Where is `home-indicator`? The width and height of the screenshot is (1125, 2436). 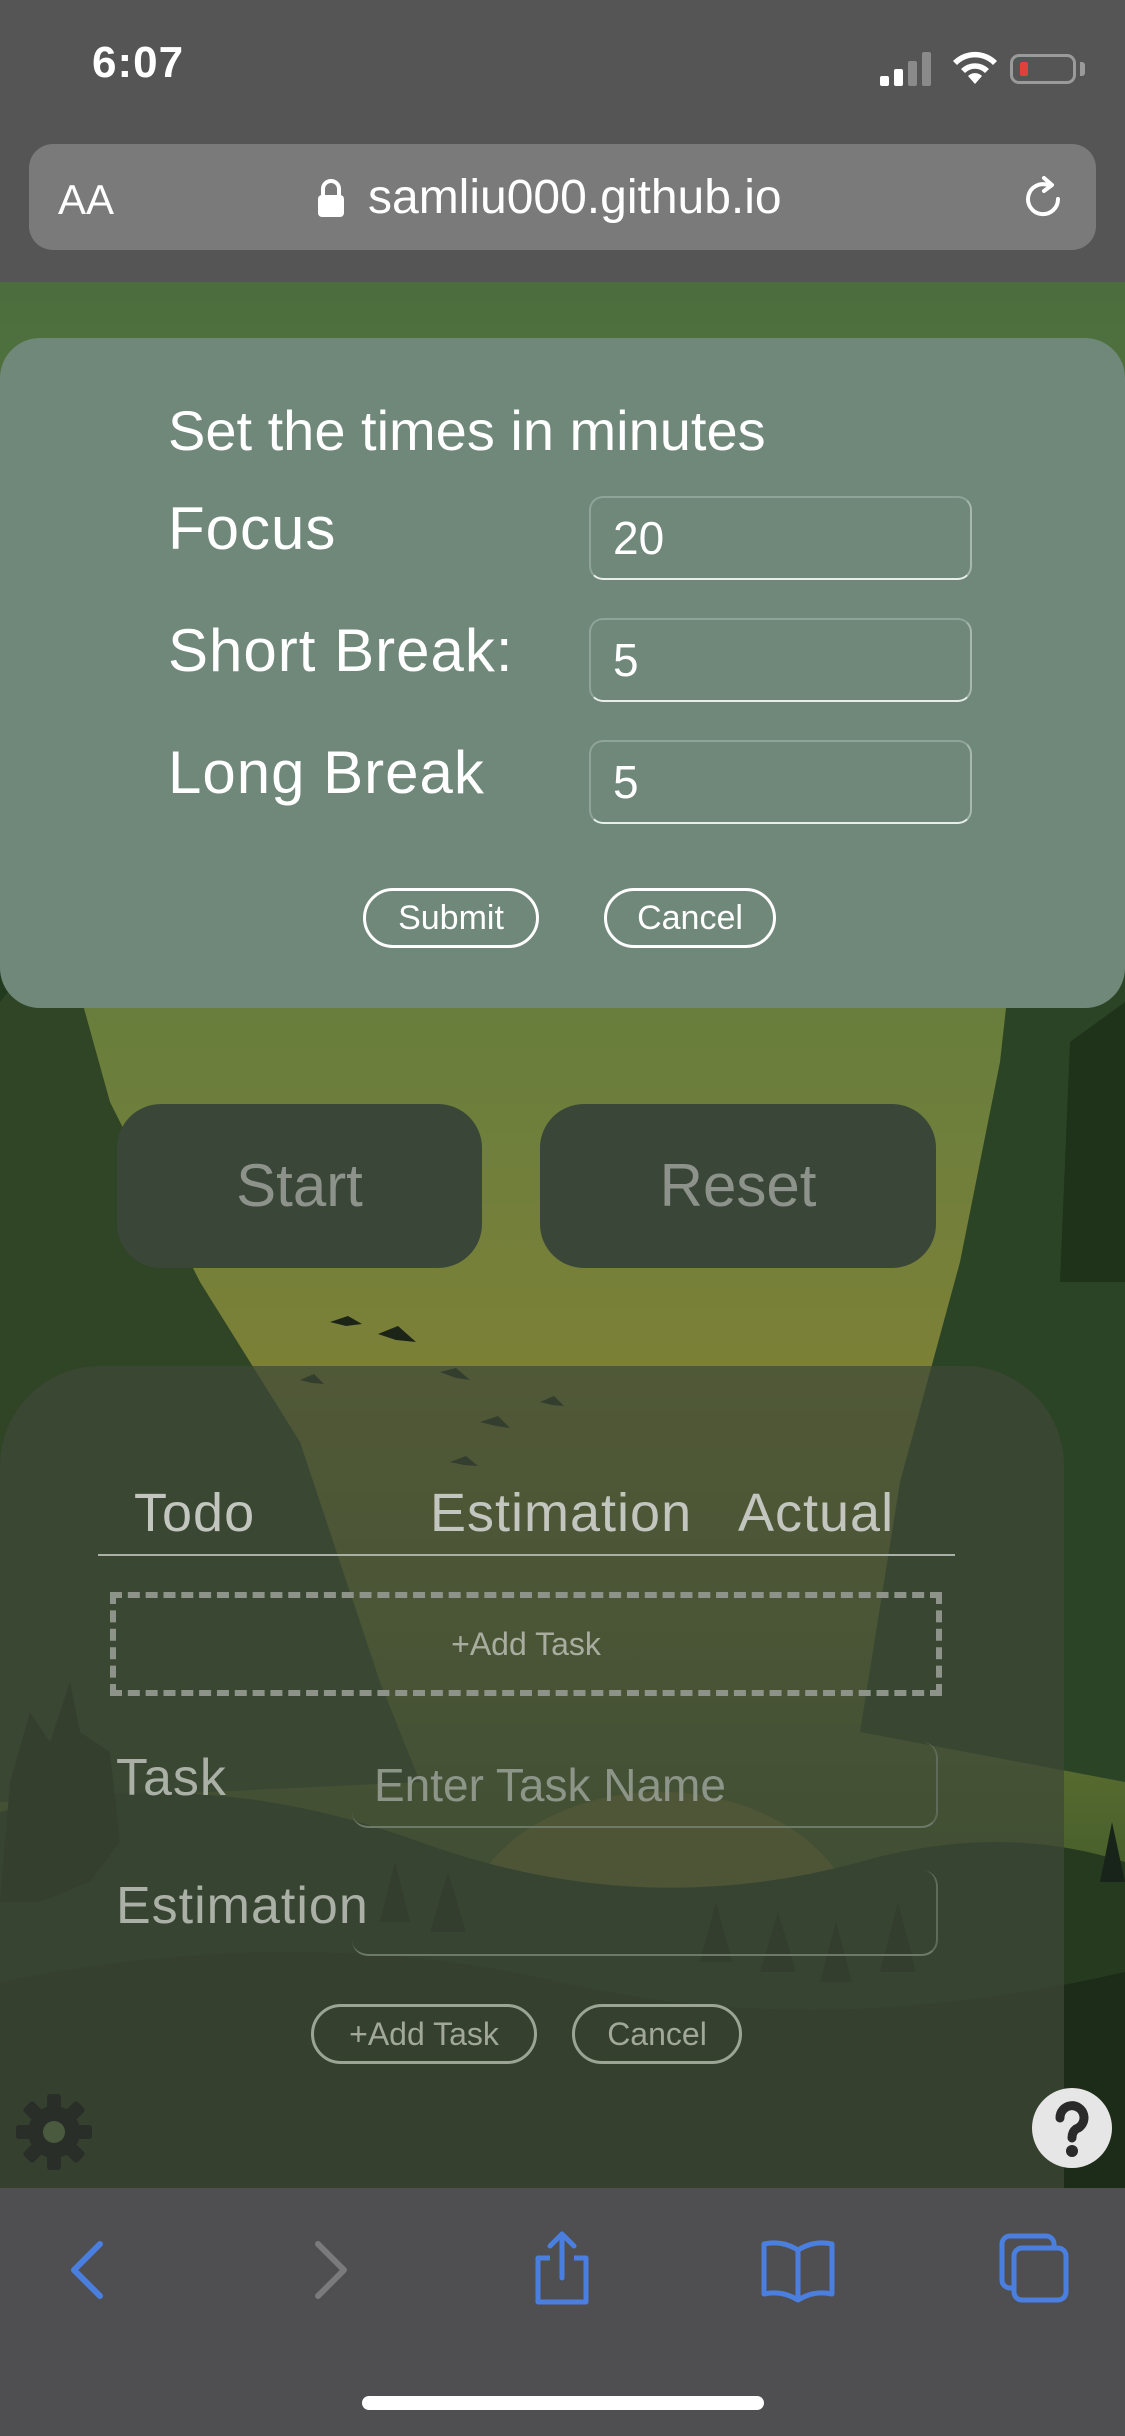
home-indicator is located at coordinates (563, 2403).